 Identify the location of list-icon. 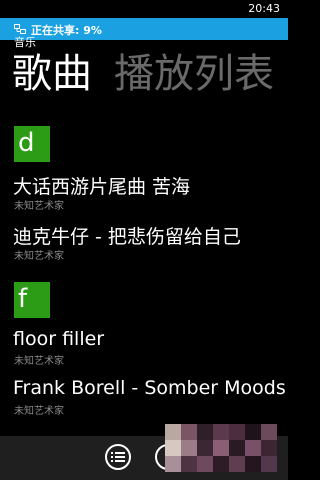
(118, 457).